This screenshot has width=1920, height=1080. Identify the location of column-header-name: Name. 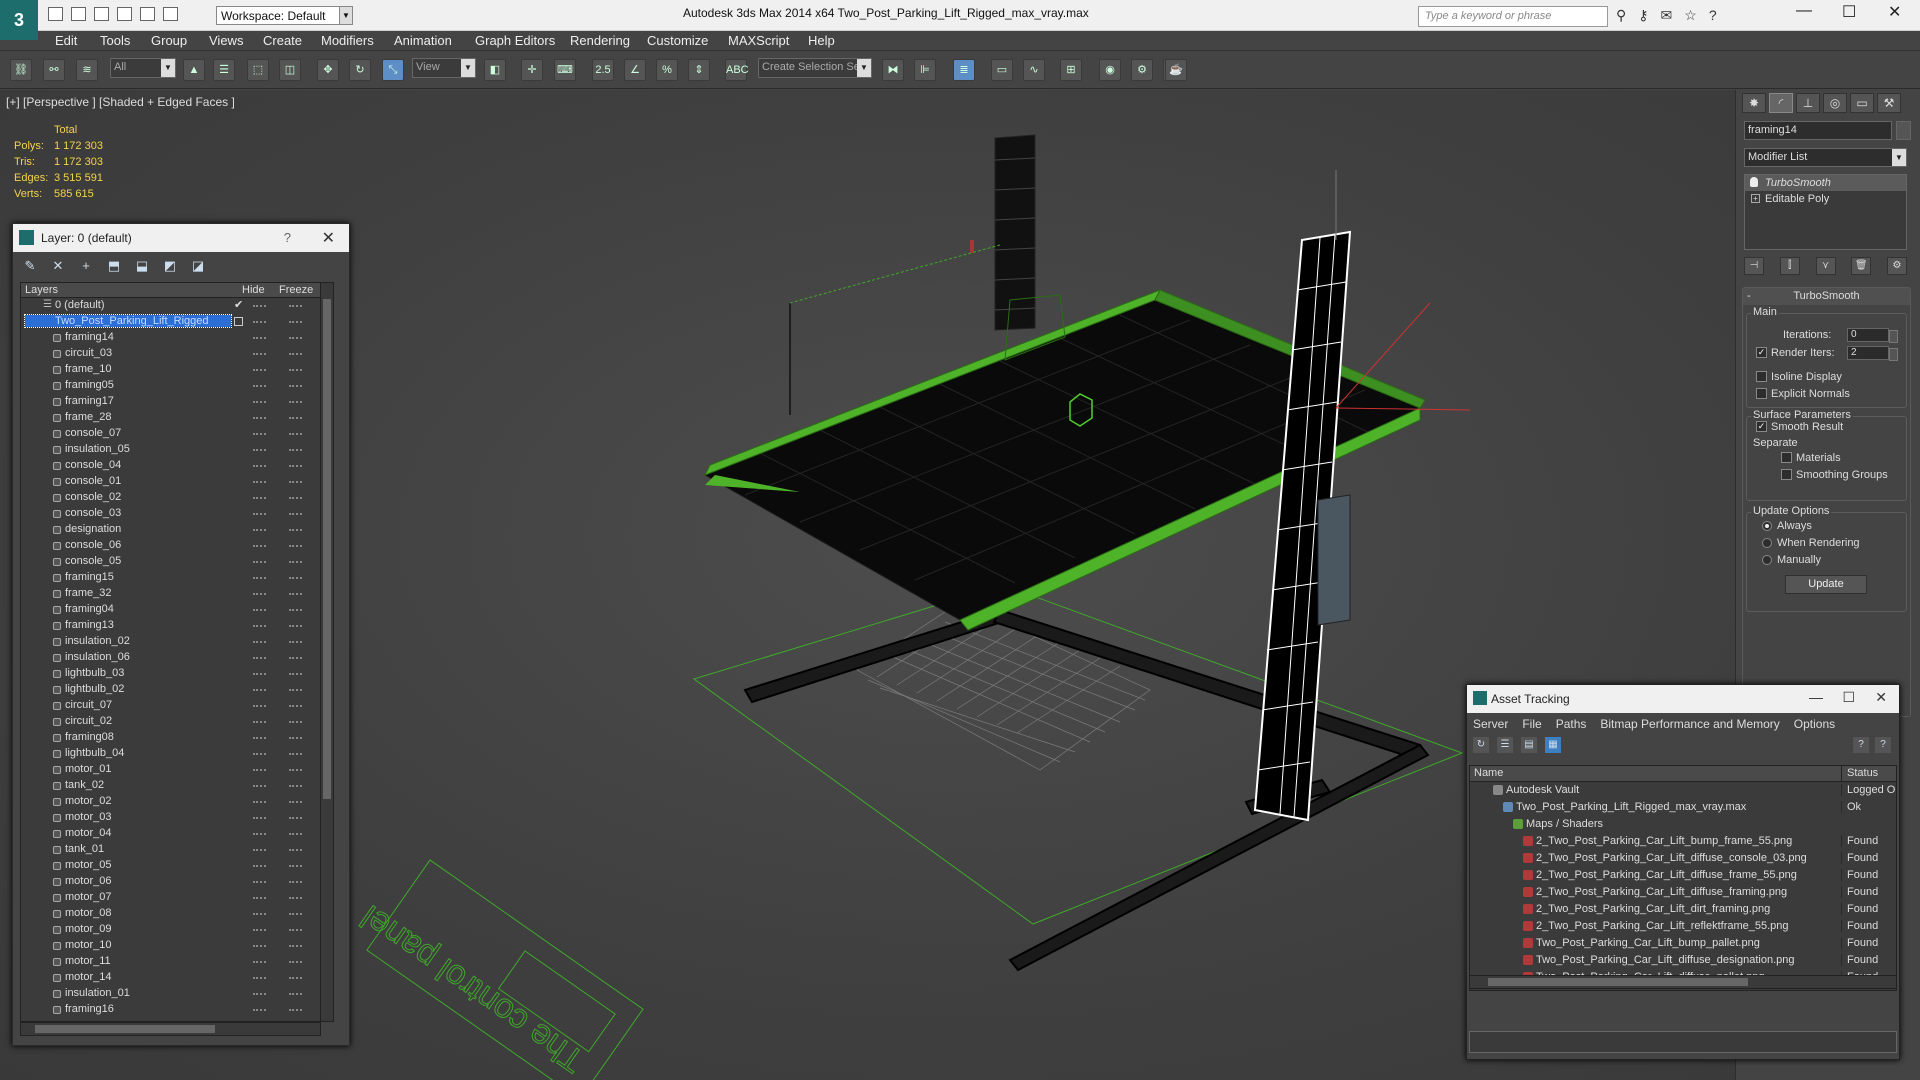
(1488, 773).